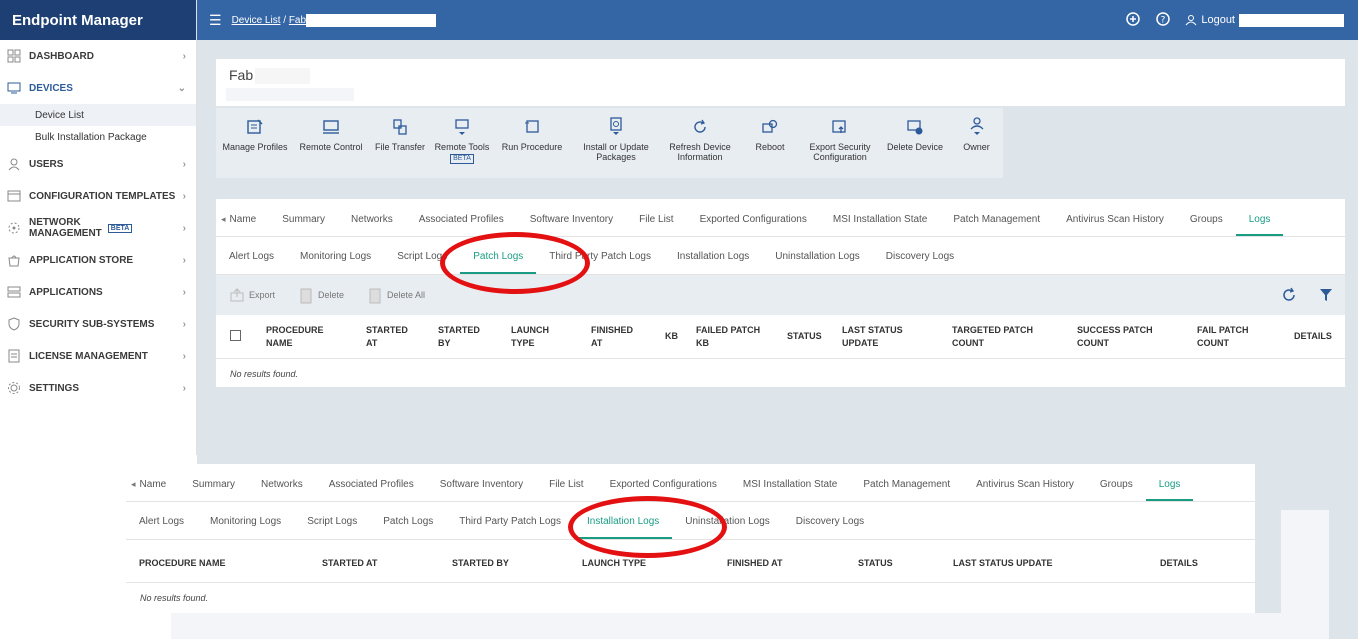  Describe the element at coordinates (270, 76) in the screenshot. I see `device-name: Fab` at that location.